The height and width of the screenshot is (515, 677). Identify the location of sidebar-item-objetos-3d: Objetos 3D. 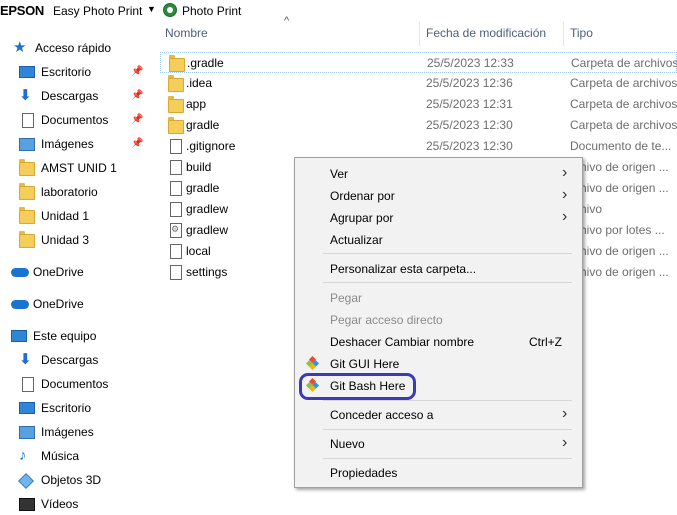
(60, 480).